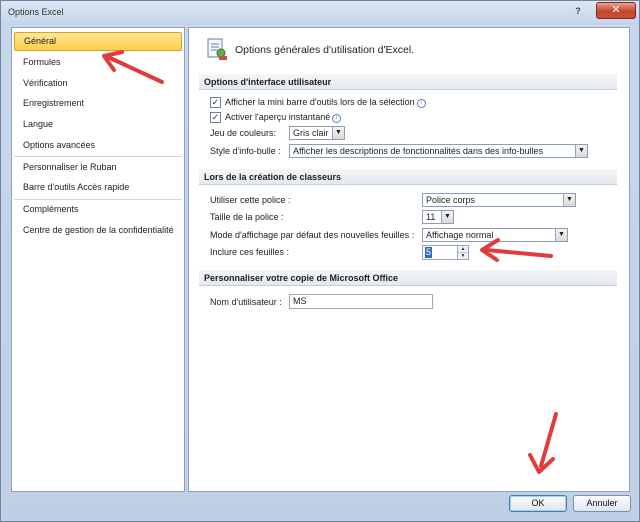 This screenshot has width=640, height=522. Describe the element at coordinates (98, 145) in the screenshot. I see `sidebar-item-advanced: Options avancées` at that location.